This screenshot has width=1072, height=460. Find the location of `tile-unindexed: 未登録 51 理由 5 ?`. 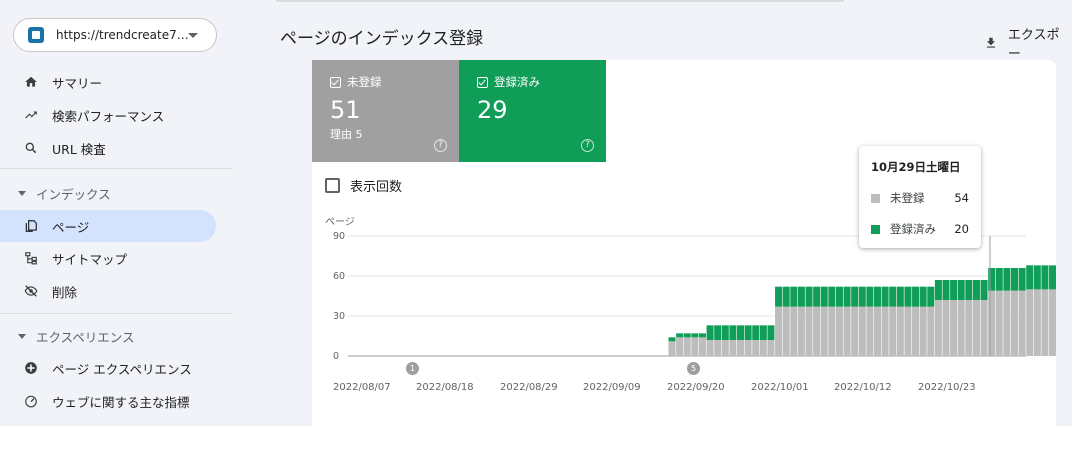

tile-unindexed: 未登録 51 理由 5 ? is located at coordinates (385, 111).